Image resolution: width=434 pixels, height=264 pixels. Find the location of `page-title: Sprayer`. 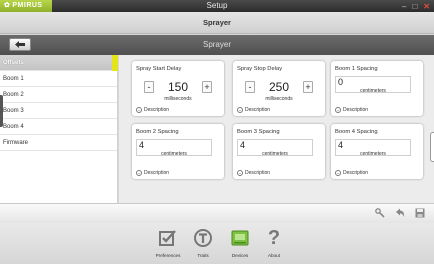

page-title: Sprayer is located at coordinates (216, 44).